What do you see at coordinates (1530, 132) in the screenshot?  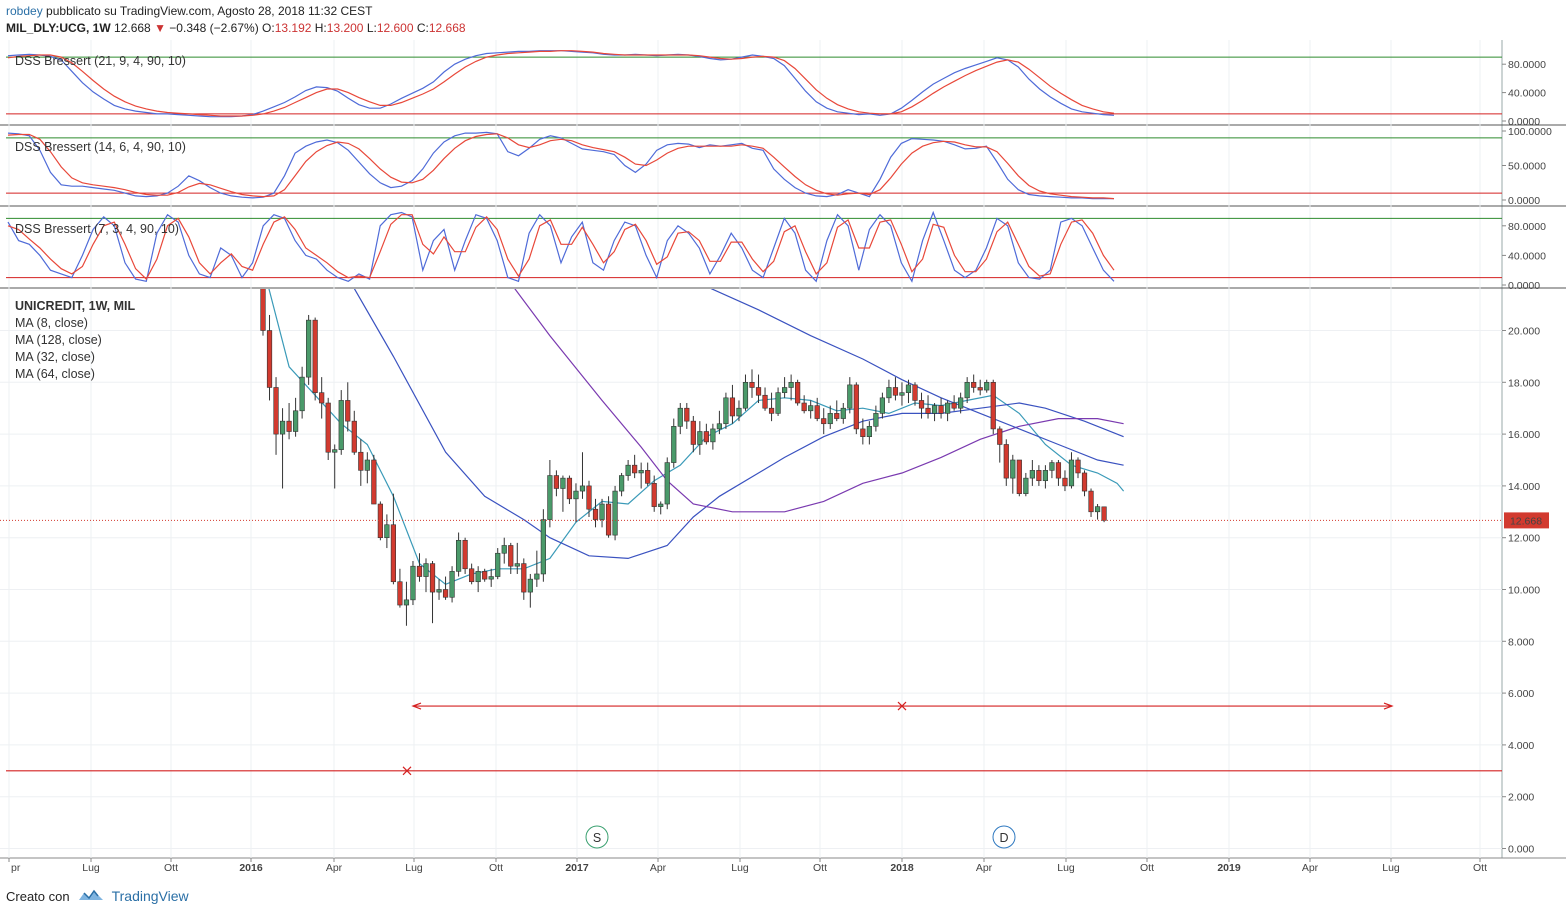 I see `y-tick-label: 100.0000` at bounding box center [1530, 132].